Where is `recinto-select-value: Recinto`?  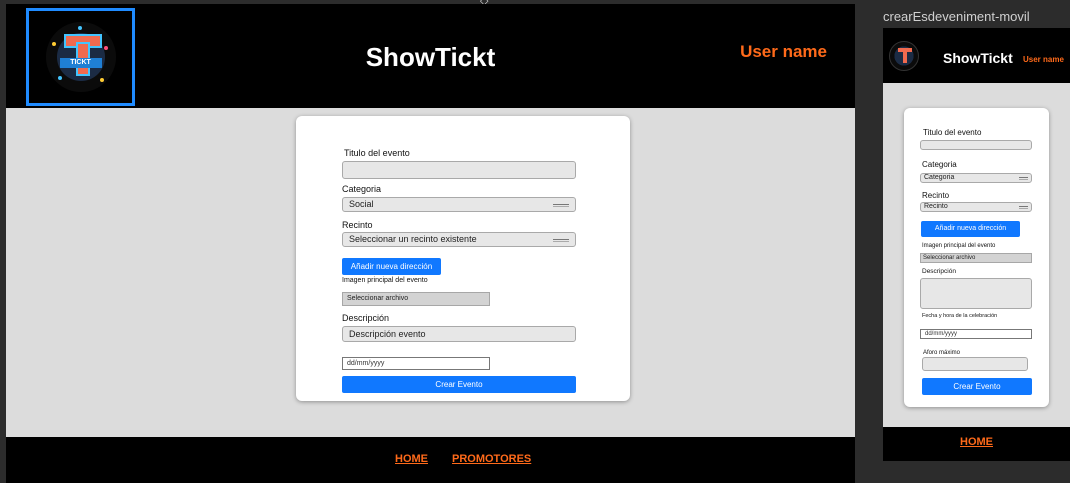 recinto-select-value: Recinto is located at coordinates (936, 206).